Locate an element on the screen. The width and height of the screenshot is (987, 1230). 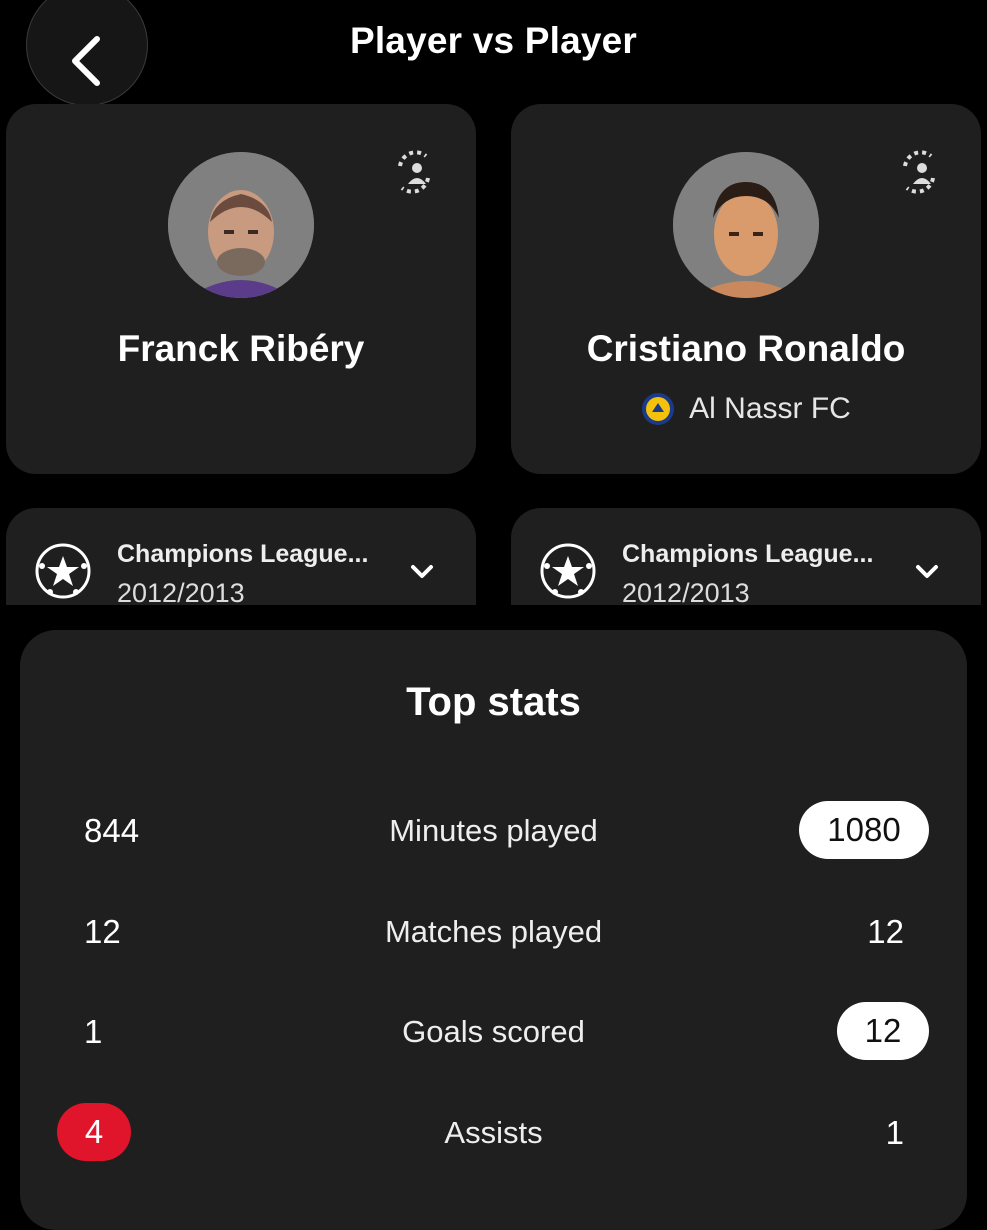
stat-label: Assists is located at coordinates (493, 1132).